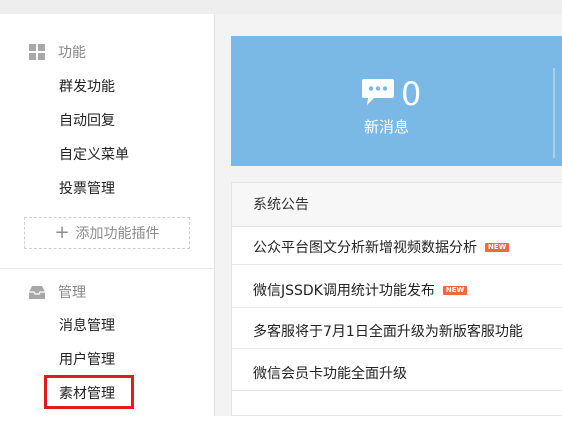 The height and width of the screenshot is (421, 562). What do you see at coordinates (117, 234) in the screenshot?
I see `add-plugin-label: 添加功能插件` at bounding box center [117, 234].